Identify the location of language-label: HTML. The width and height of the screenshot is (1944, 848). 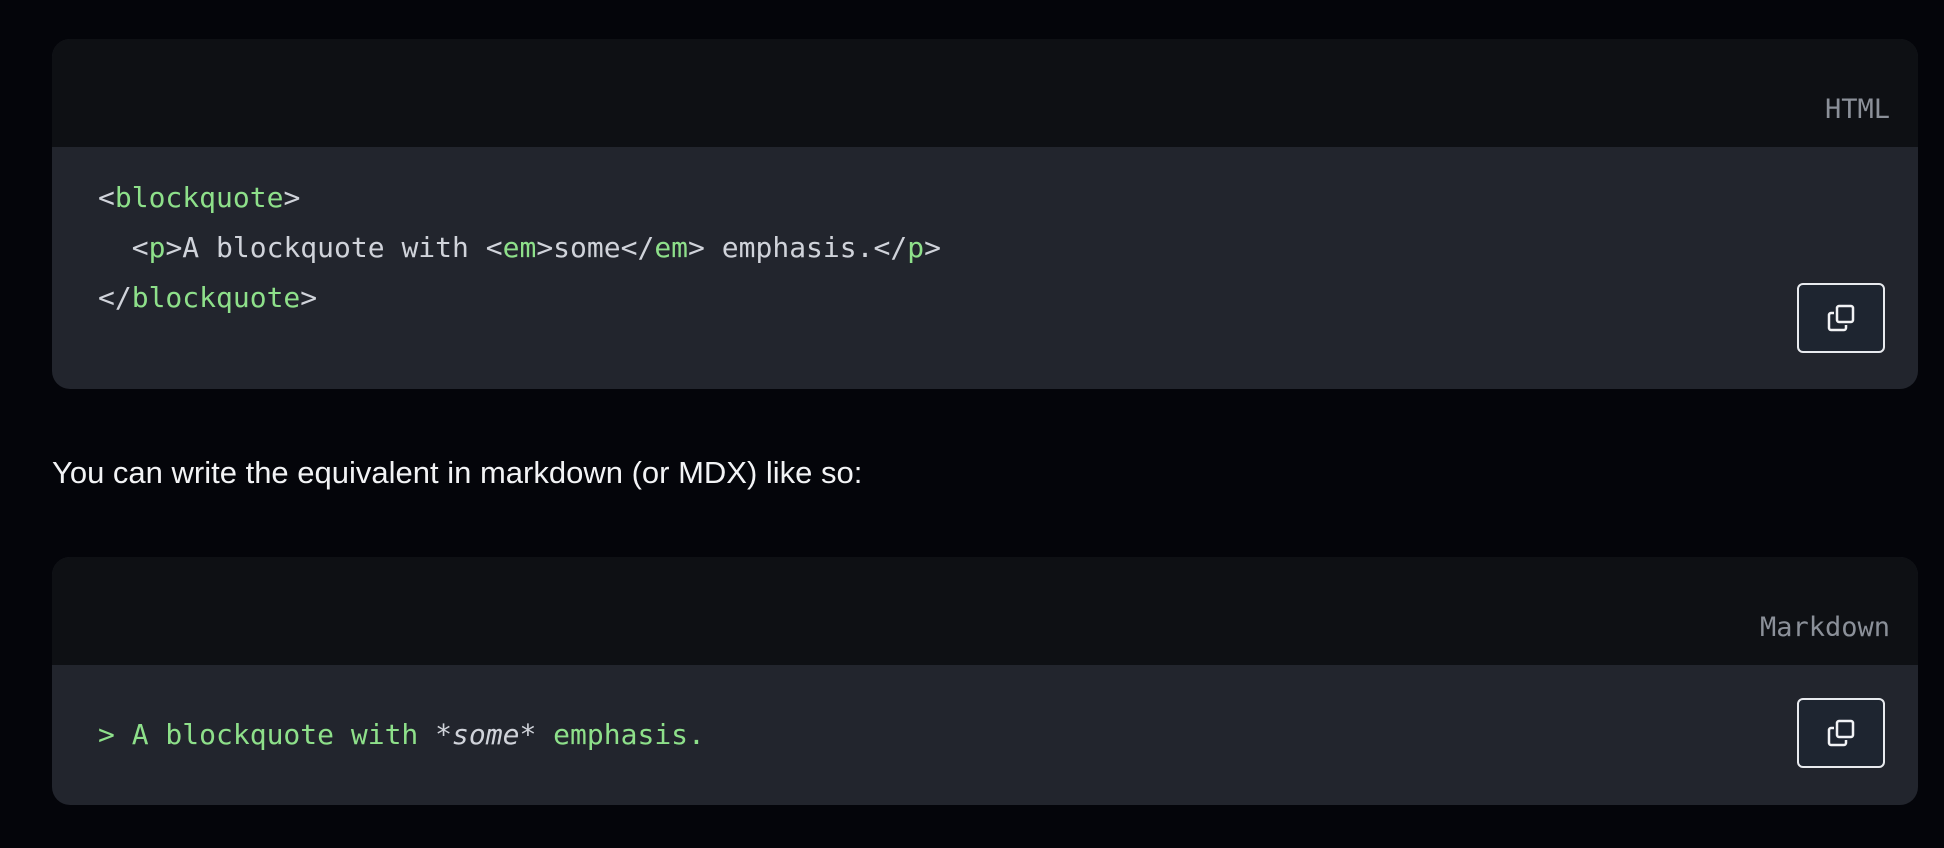
(1857, 109).